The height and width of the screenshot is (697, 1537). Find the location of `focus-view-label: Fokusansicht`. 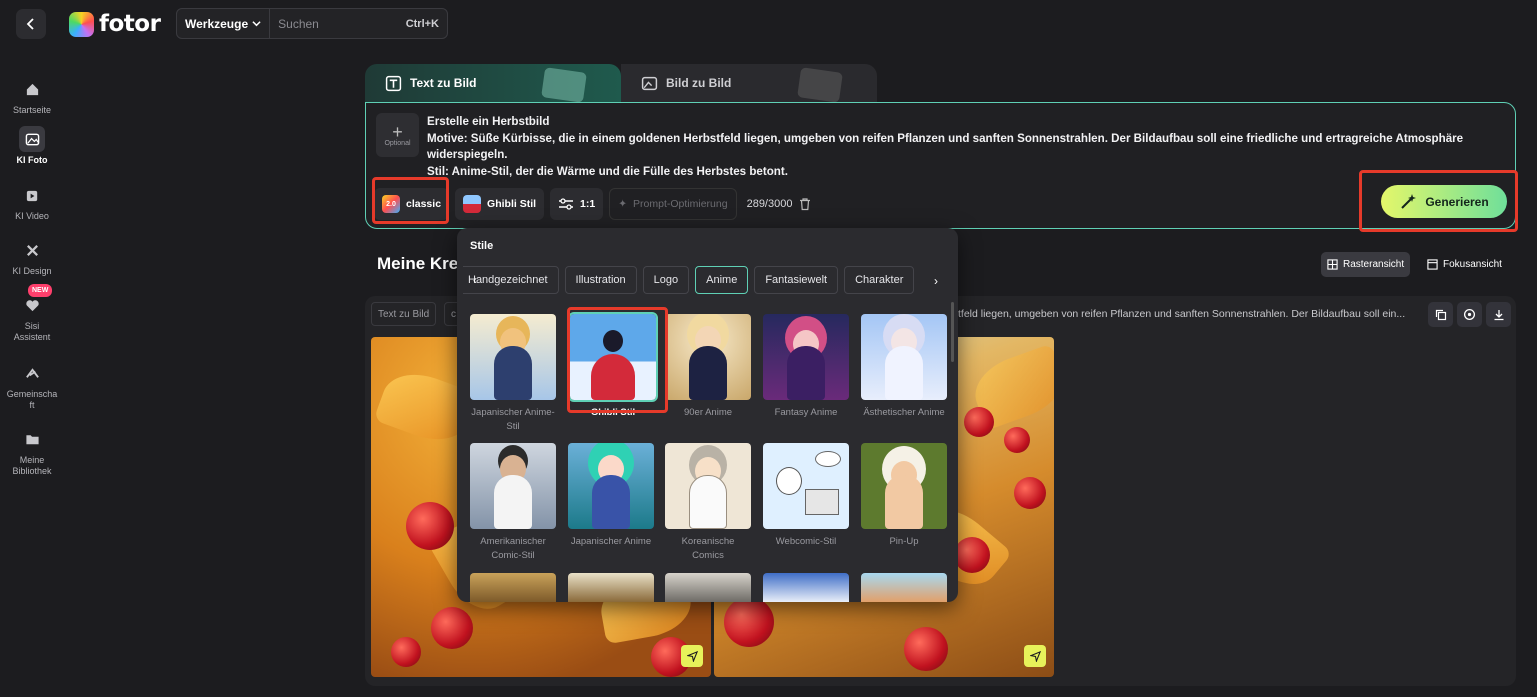

focus-view-label: Fokusansicht is located at coordinates (1472, 264).